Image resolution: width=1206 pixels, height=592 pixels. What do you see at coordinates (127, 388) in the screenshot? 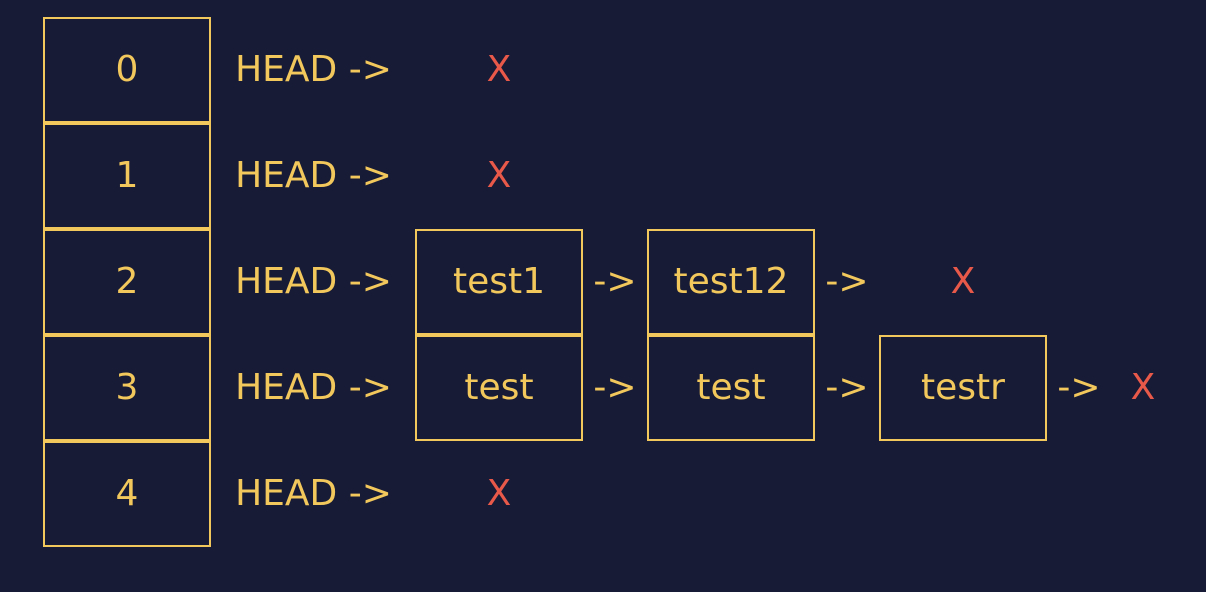
I see `bucket-index-cell: 3` at bounding box center [127, 388].